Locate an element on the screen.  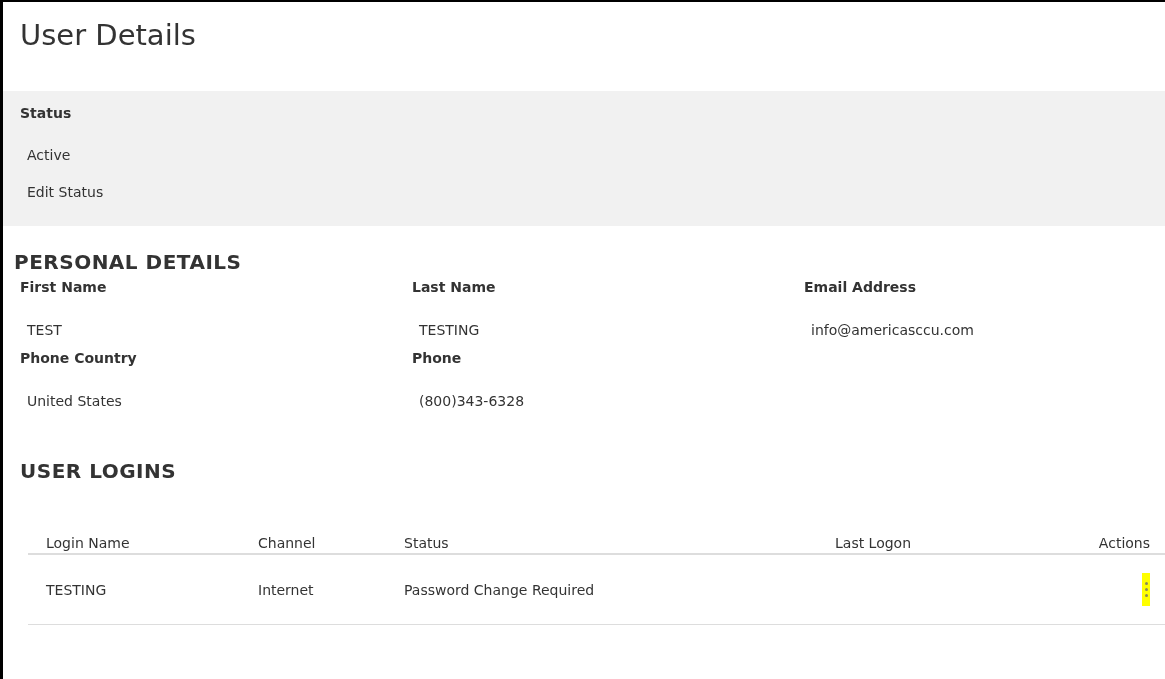
field-label: Phone Country is located at coordinates (78, 358).